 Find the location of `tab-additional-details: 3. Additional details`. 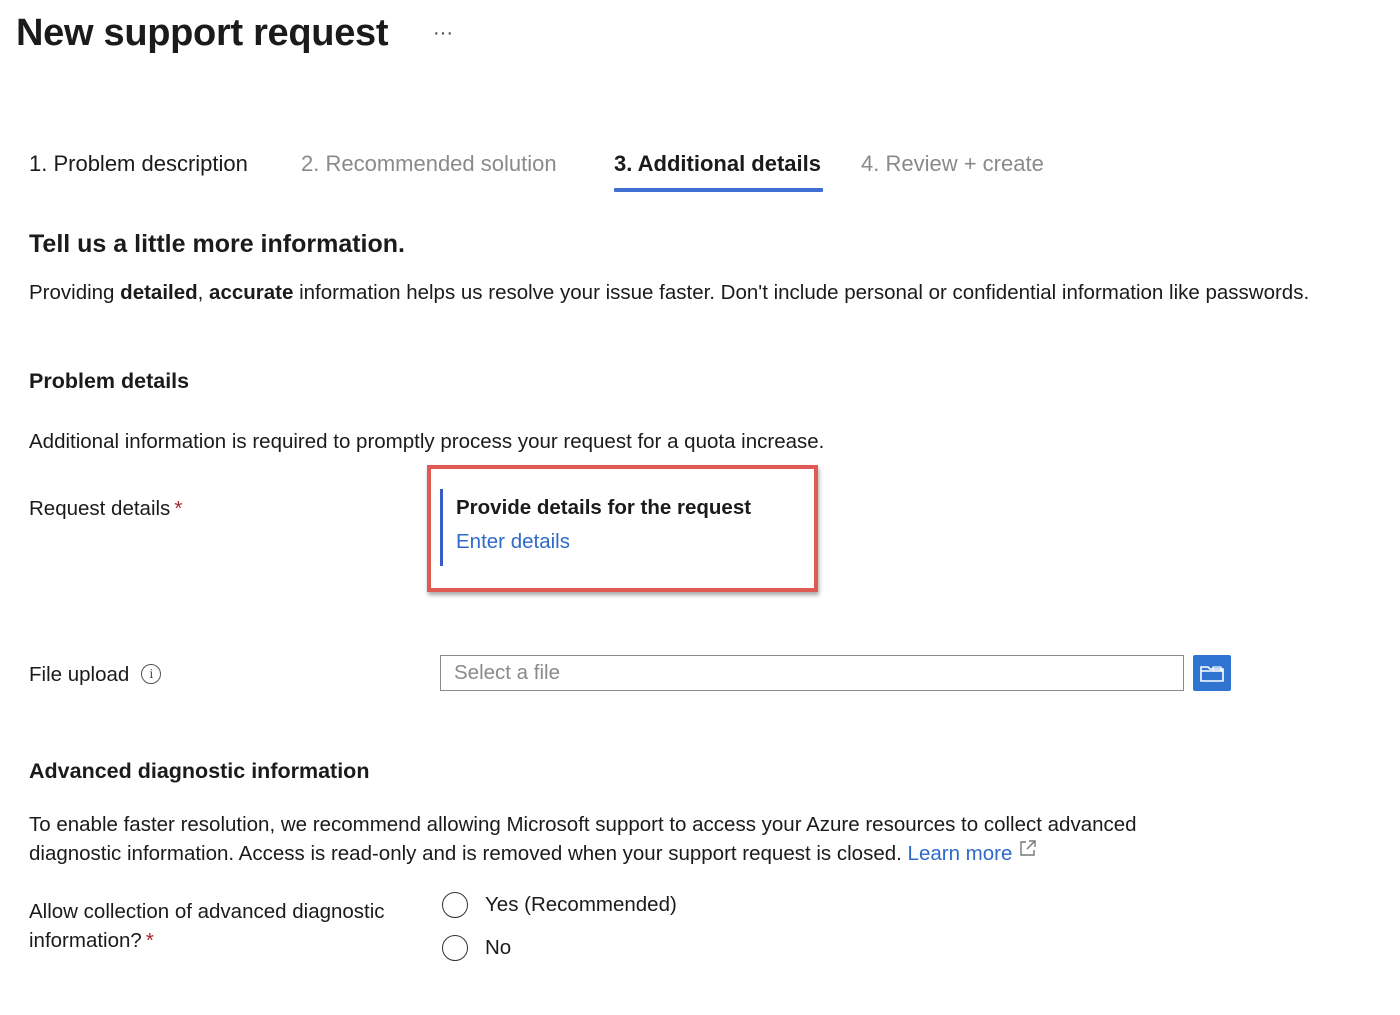

tab-additional-details: 3. Additional details is located at coordinates (717, 164).